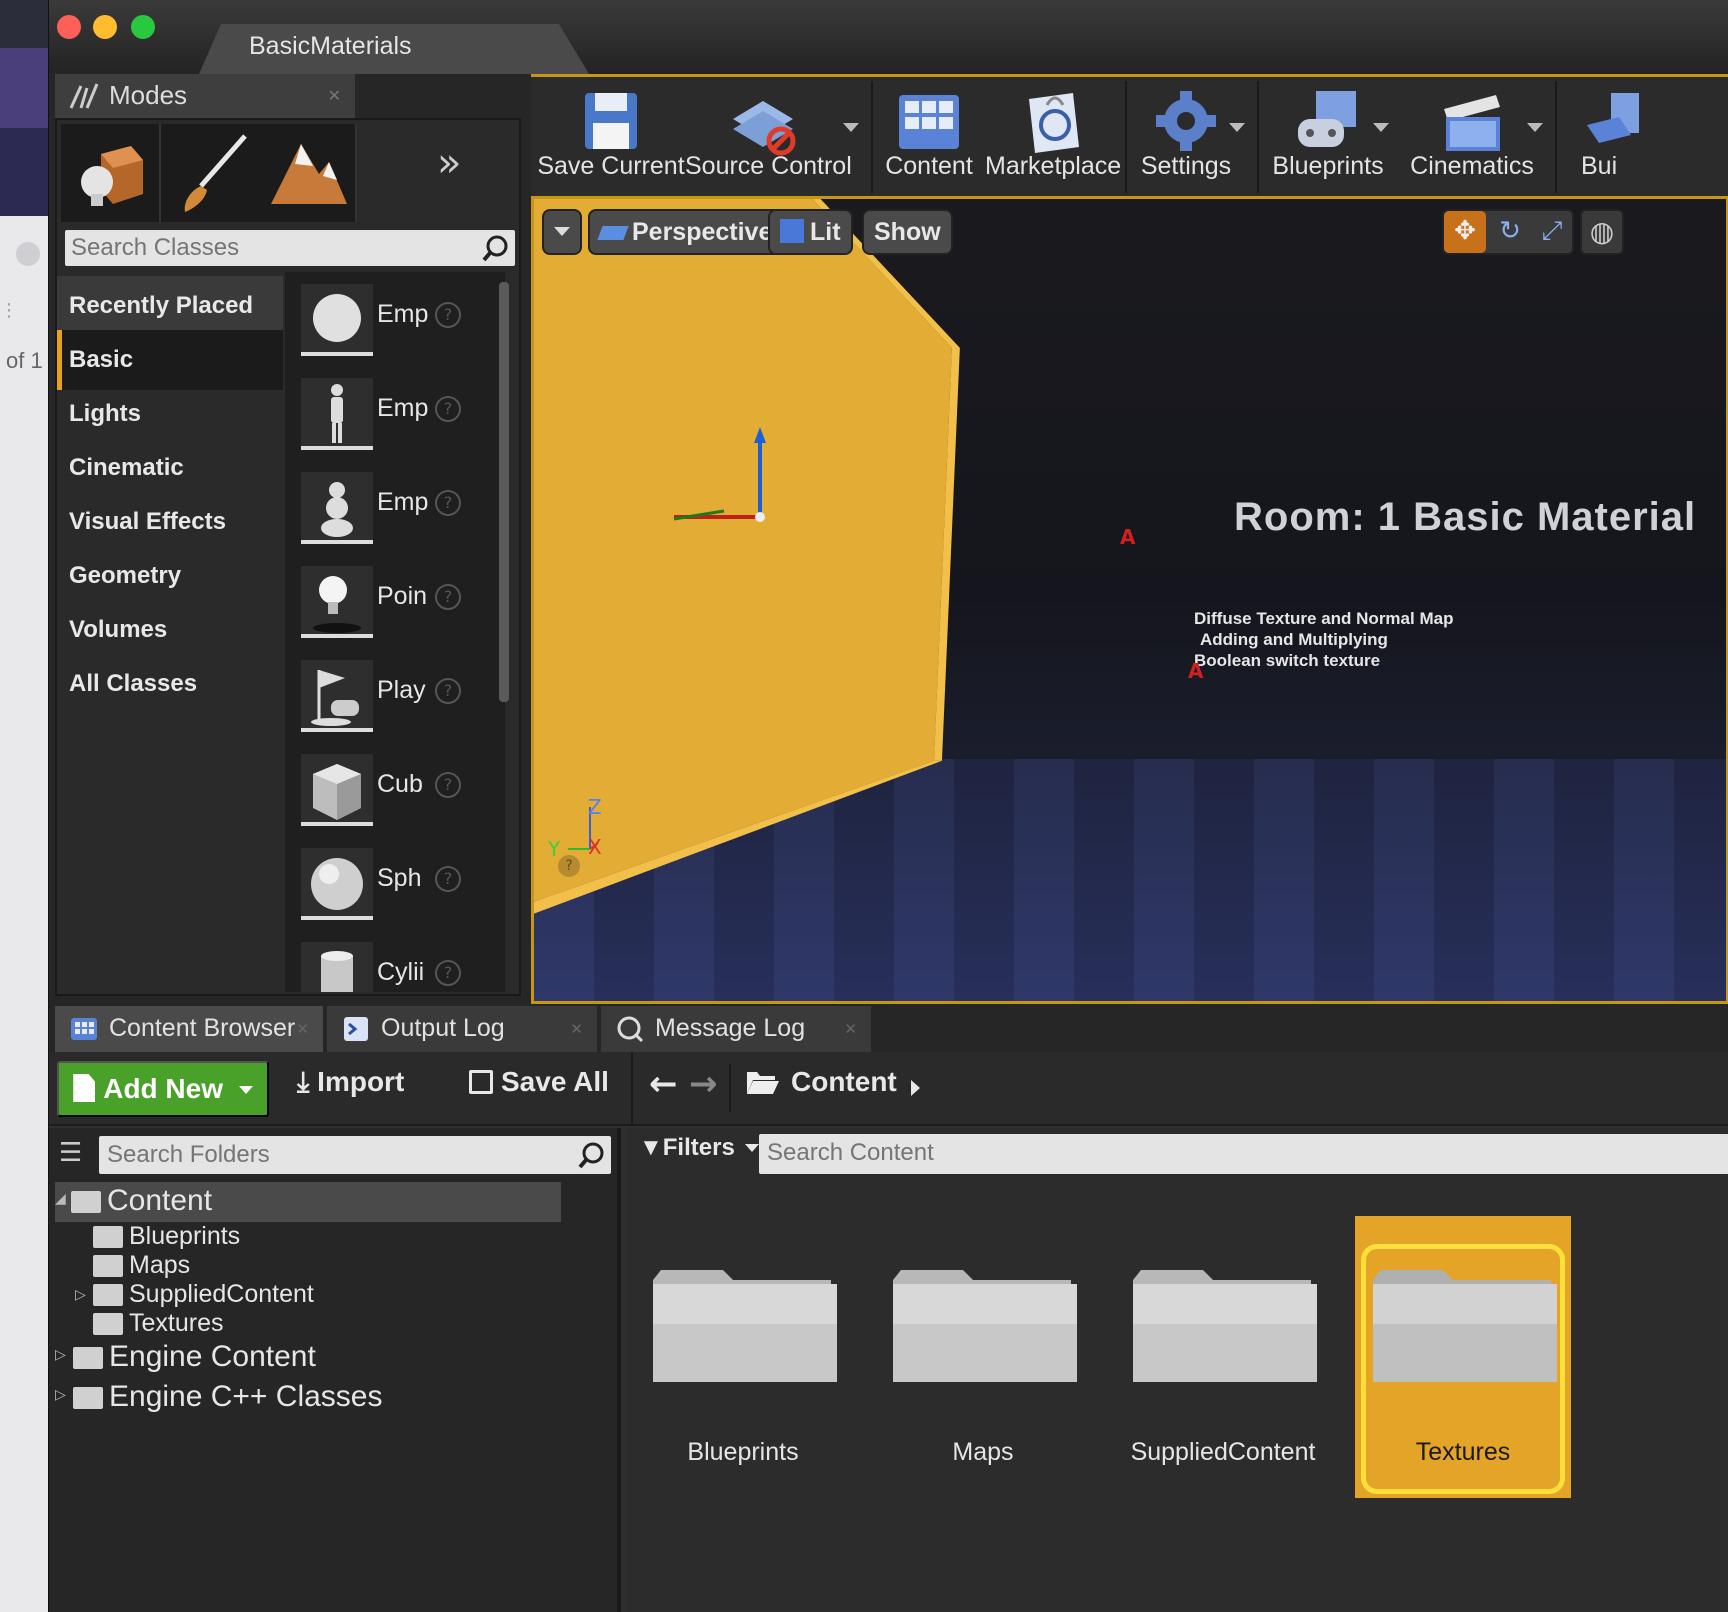 Image resolution: width=1728 pixels, height=1612 pixels. Describe the element at coordinates (1472, 138) in the screenshot. I see `cinematics-button: Cinematics` at that location.